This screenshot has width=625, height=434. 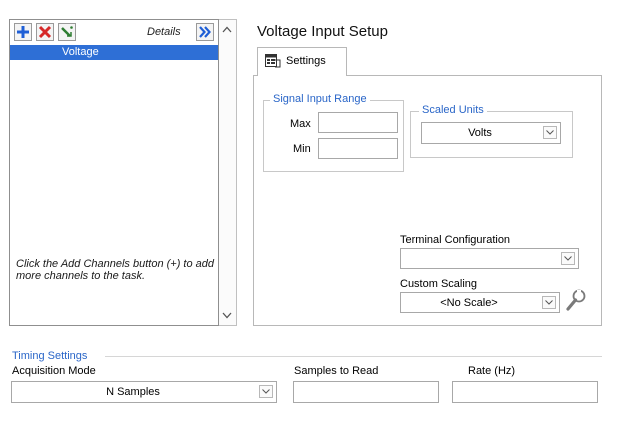 I want to click on signal-input-range-group: Signal Input Range Max Min, so click(x=333, y=132).